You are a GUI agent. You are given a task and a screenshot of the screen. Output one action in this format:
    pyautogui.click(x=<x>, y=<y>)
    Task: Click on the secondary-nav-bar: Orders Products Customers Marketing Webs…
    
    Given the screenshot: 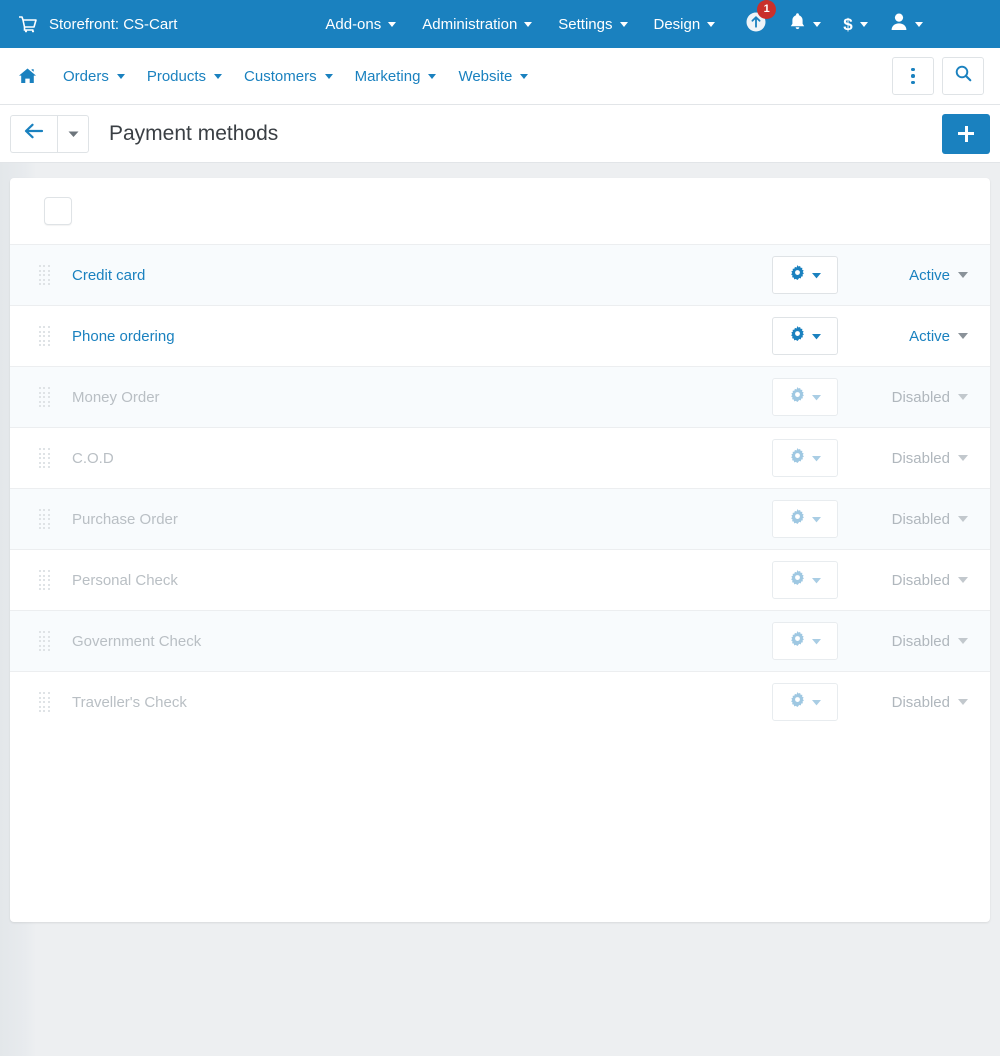 What is the action you would take?
    pyautogui.click(x=500, y=76)
    